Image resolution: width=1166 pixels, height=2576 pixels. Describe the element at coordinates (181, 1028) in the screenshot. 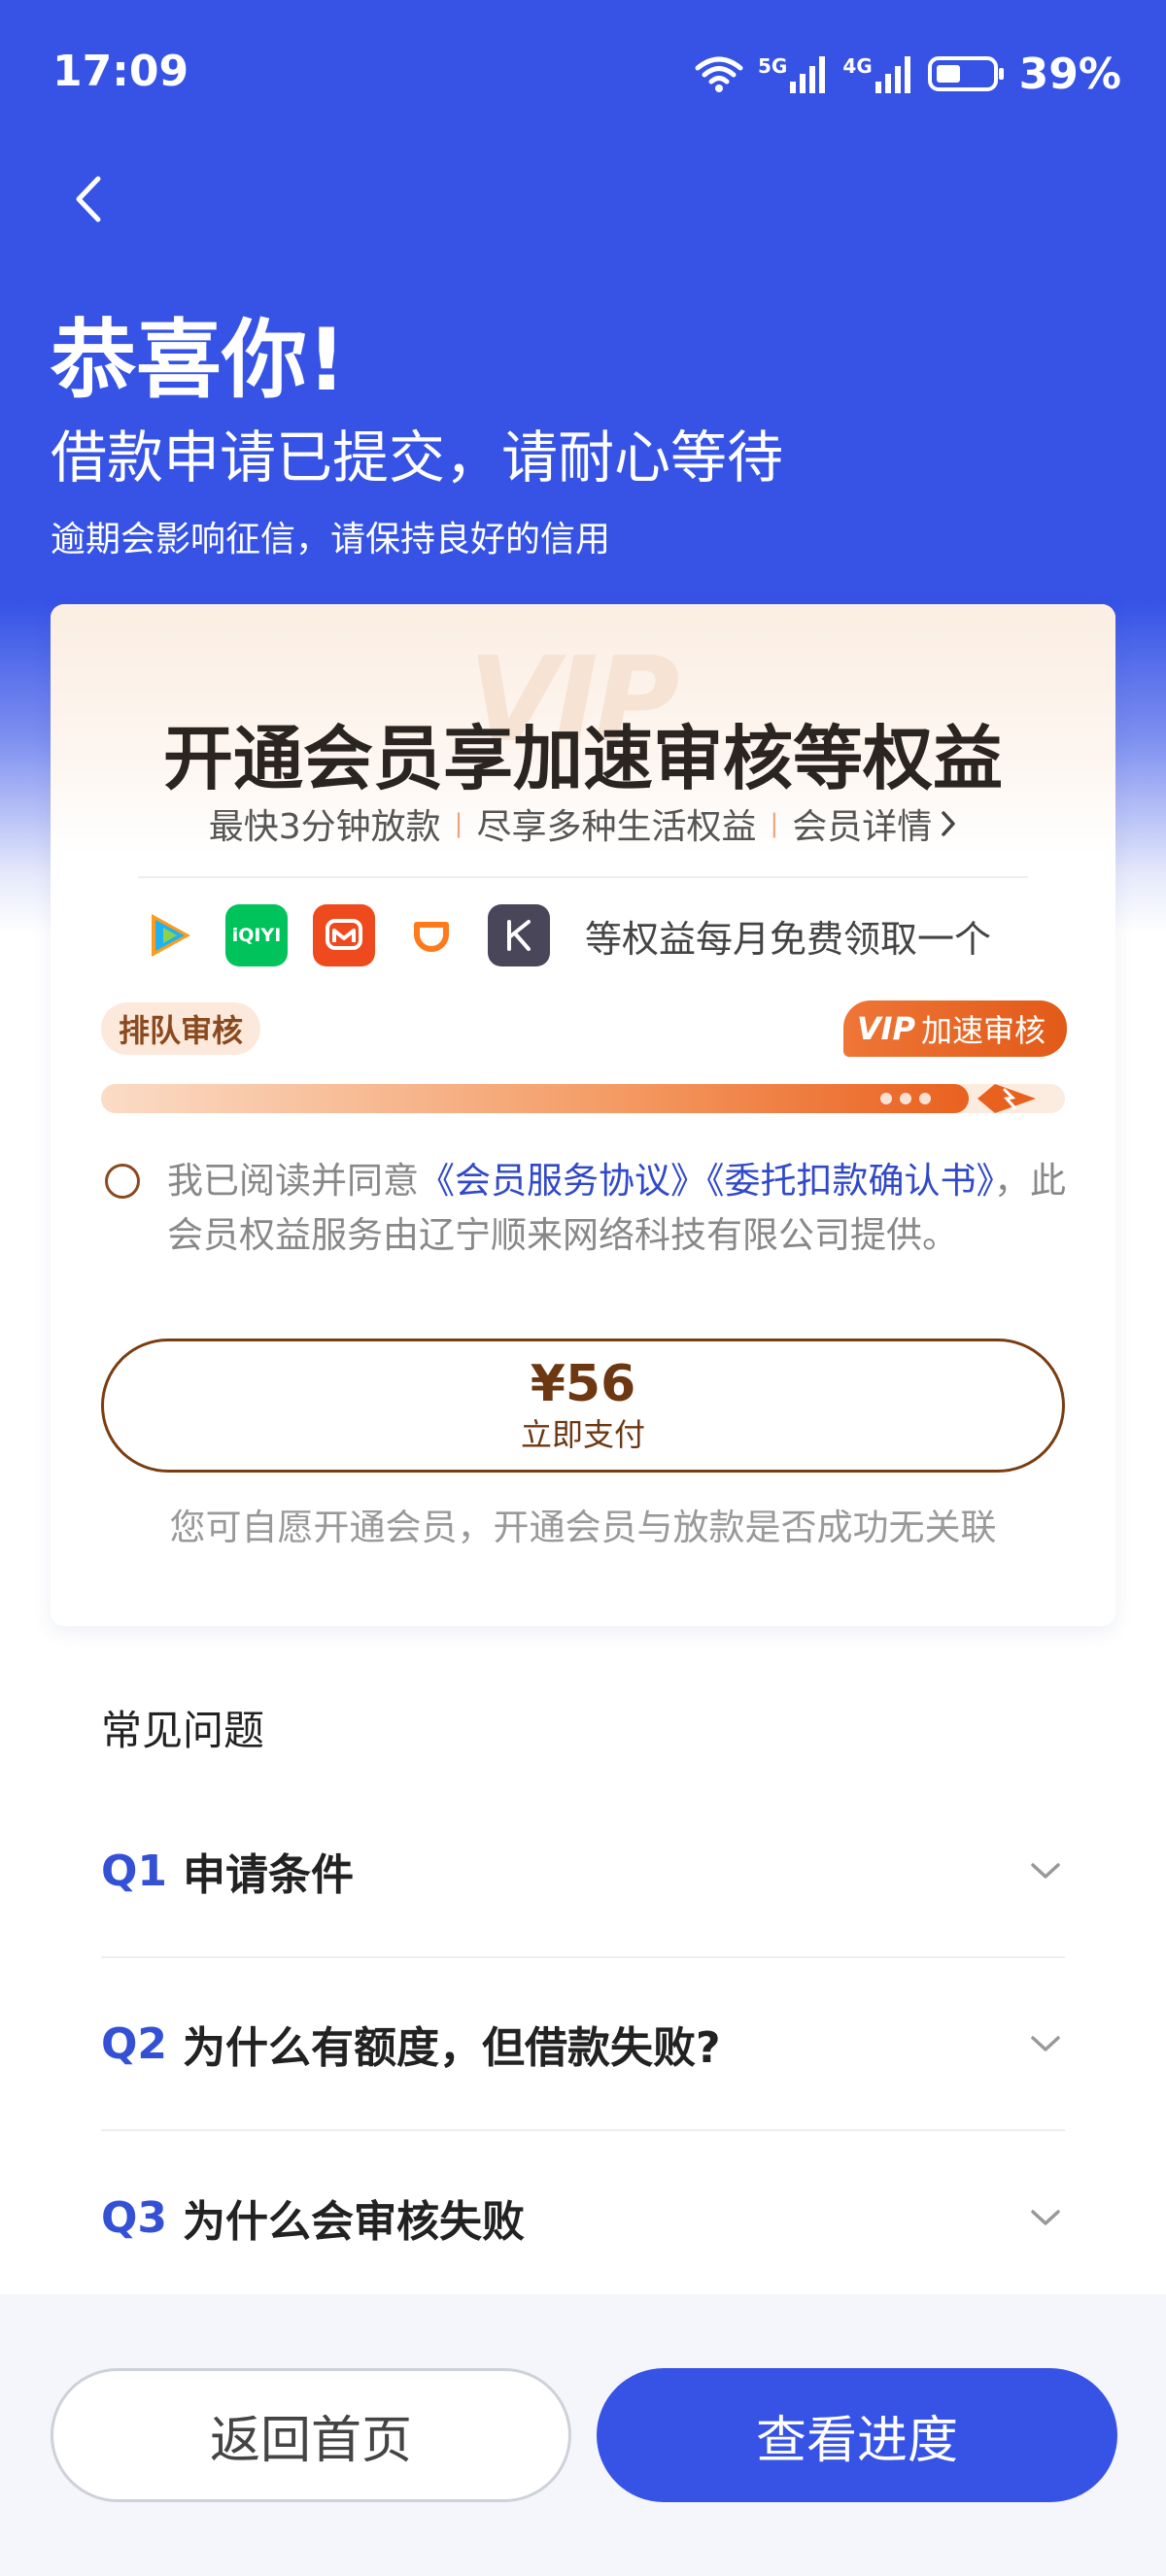

I see `queue-review-tag: 排队审核` at that location.